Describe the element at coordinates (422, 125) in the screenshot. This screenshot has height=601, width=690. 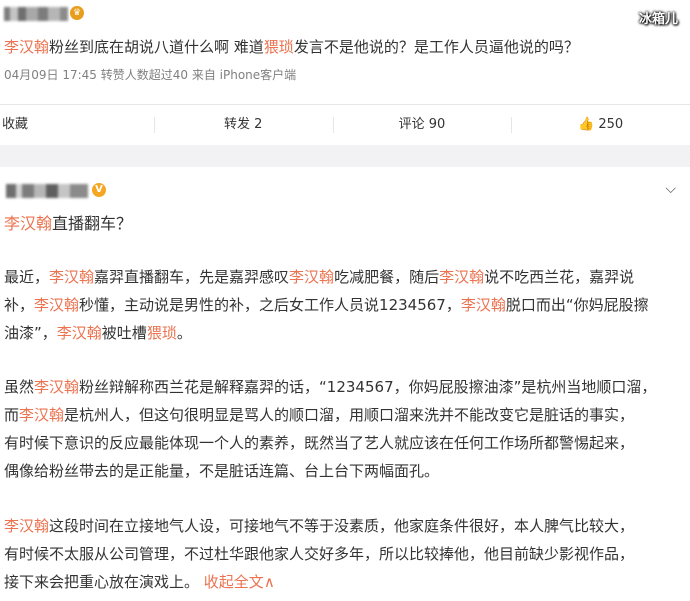
I see `comment-button: 评论 90` at that location.